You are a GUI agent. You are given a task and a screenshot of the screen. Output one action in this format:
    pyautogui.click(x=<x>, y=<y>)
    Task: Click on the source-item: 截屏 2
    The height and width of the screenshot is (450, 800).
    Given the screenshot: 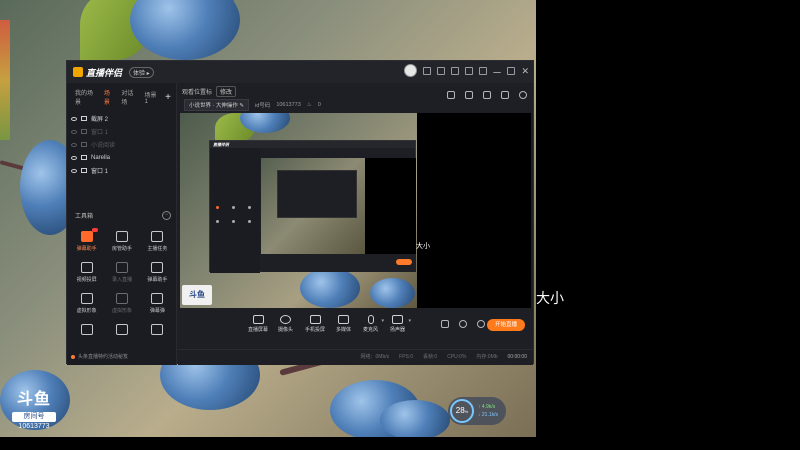 What is the action you would take?
    pyautogui.click(x=121, y=118)
    